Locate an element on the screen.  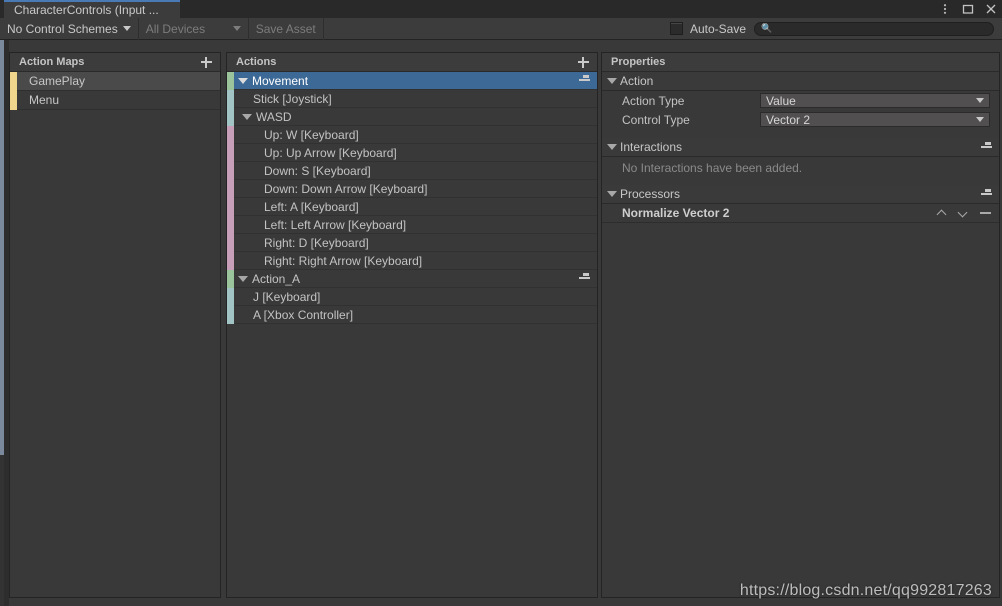
properties-header: Properties is located at coordinates (800, 62).